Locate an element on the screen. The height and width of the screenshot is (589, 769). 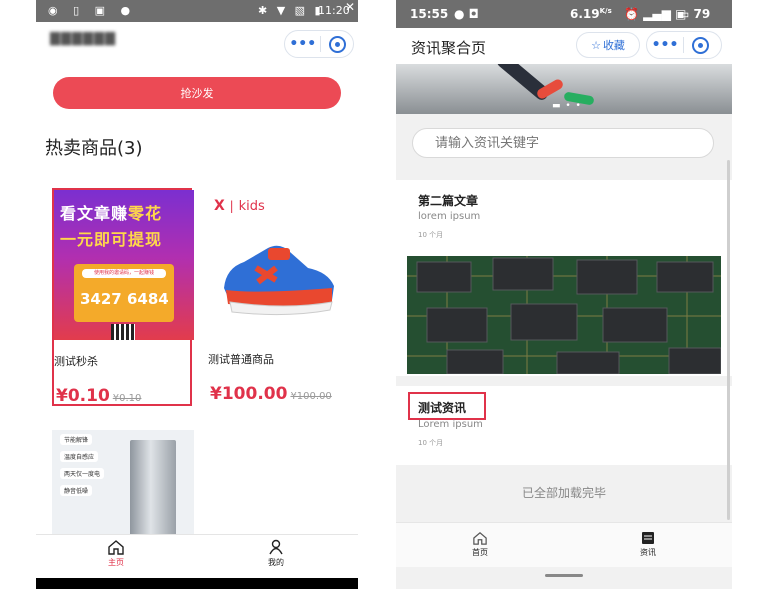
promo-subheadline: 一元即可提现 is located at coordinates (111, 239).